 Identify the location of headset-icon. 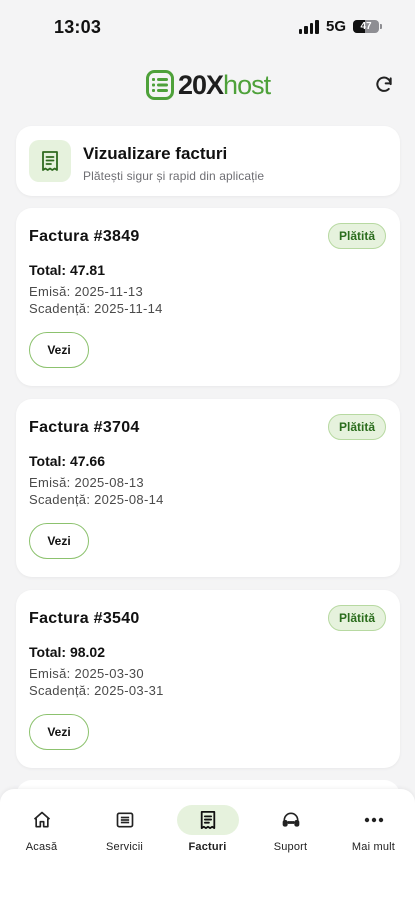
(290, 819).